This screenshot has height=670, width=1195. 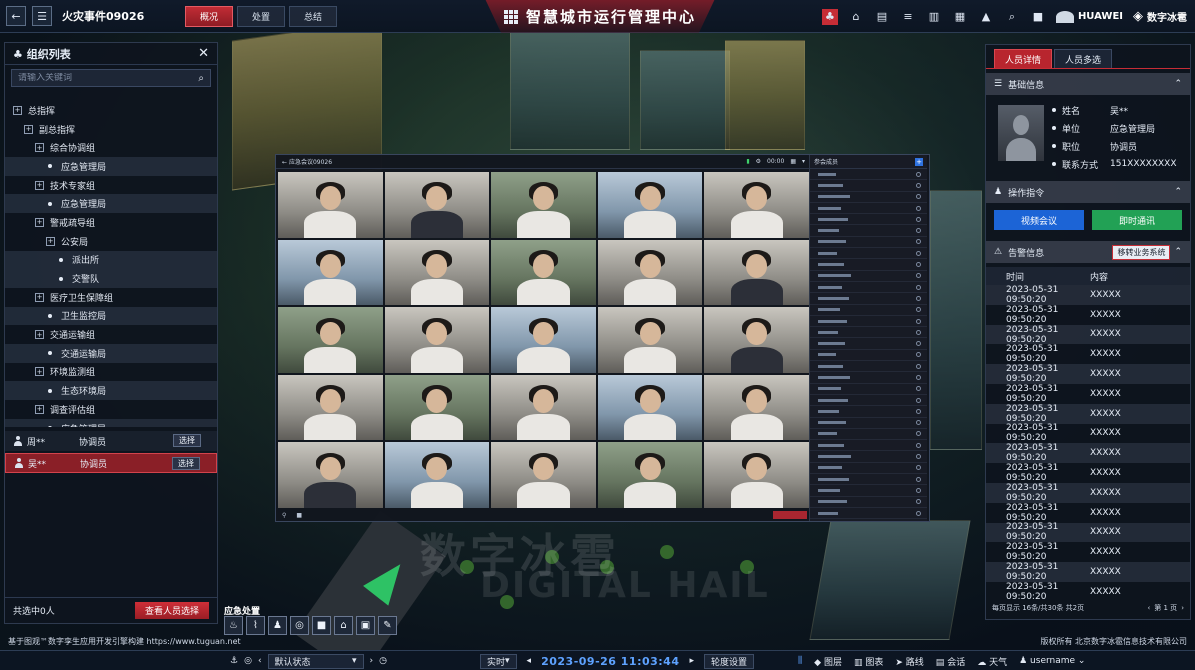 What do you see at coordinates (321, 625) in the screenshot?
I see `video-camera-icon: ■` at bounding box center [321, 625].